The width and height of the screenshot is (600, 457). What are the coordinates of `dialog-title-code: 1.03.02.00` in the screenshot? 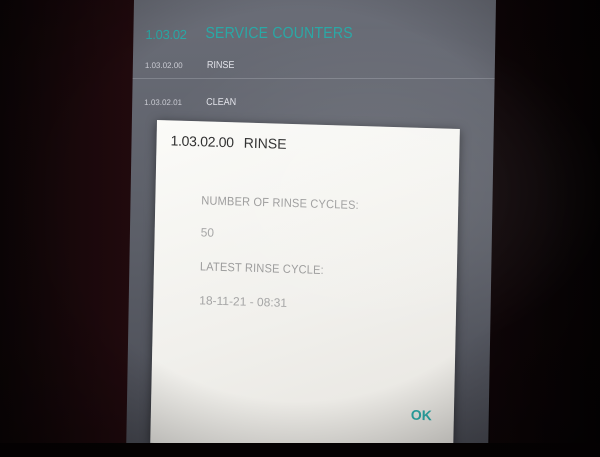 It's located at (202, 141).